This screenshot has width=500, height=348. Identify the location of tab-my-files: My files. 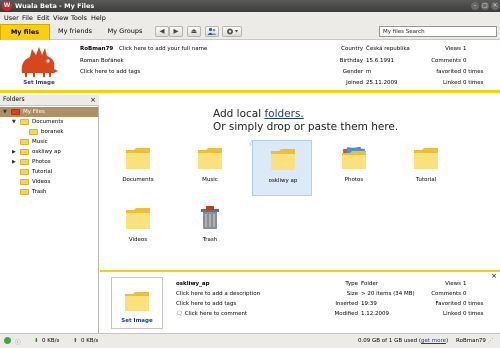
(25, 32).